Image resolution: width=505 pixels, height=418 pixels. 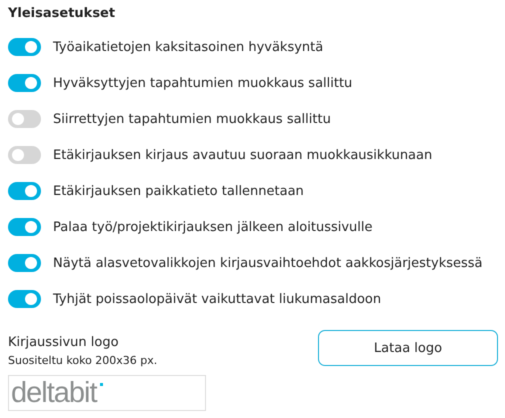 What do you see at coordinates (213, 227) in the screenshot?
I see `setting-label: Palaa työ/projektikirjauksen jälkeen aloitussivulle` at bounding box center [213, 227].